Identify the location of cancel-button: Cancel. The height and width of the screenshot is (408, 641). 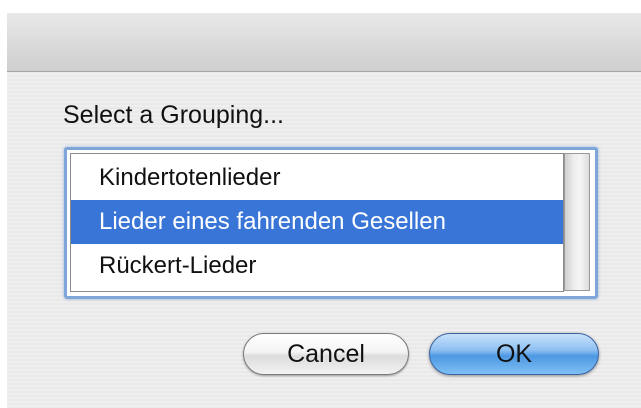
(326, 354).